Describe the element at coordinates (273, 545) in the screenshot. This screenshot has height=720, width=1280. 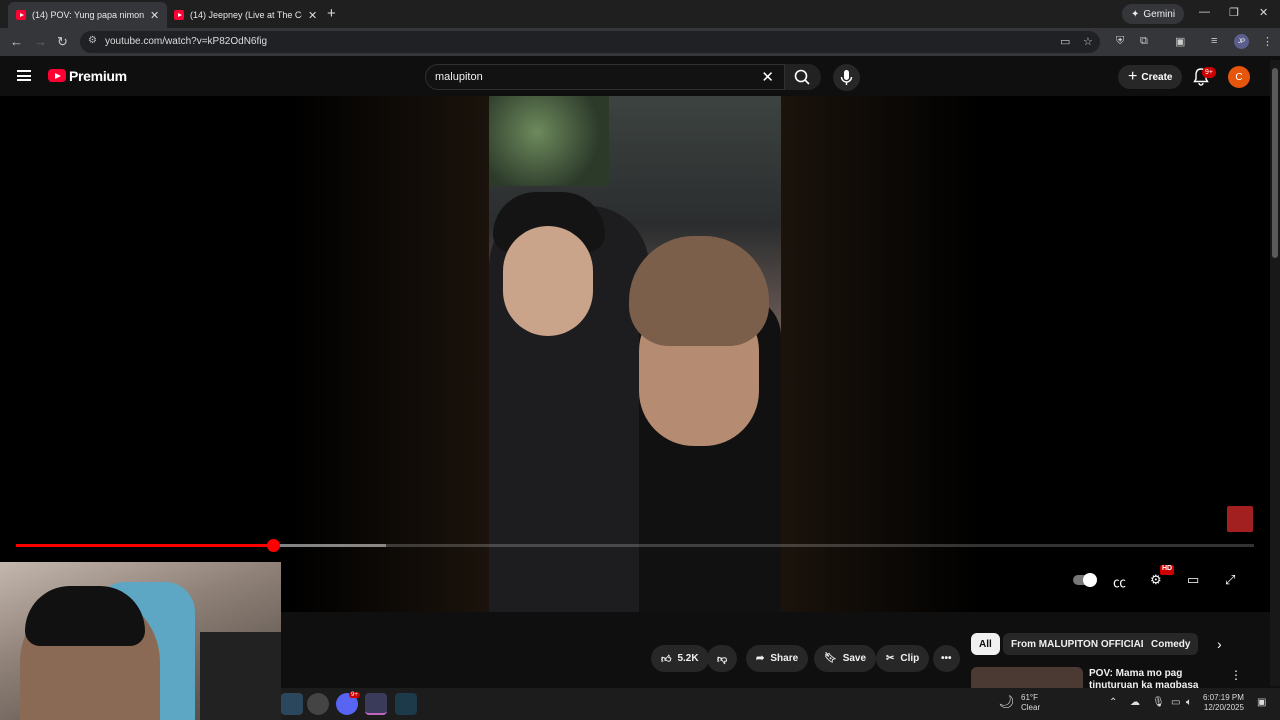
I see `progress-scrubber` at that location.